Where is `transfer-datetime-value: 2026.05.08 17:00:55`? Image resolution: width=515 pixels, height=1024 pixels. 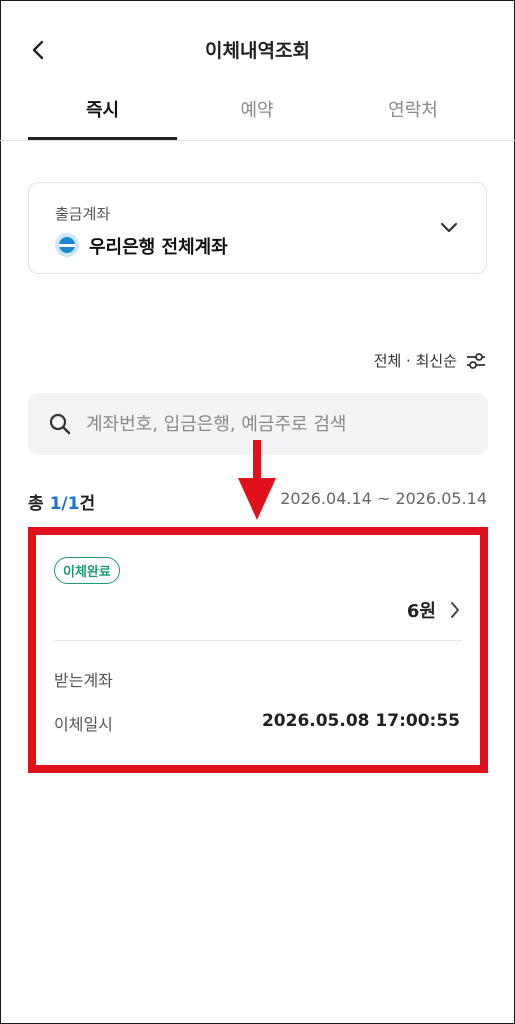
transfer-datetime-value: 2026.05.08 17:00:55 is located at coordinates (360, 721).